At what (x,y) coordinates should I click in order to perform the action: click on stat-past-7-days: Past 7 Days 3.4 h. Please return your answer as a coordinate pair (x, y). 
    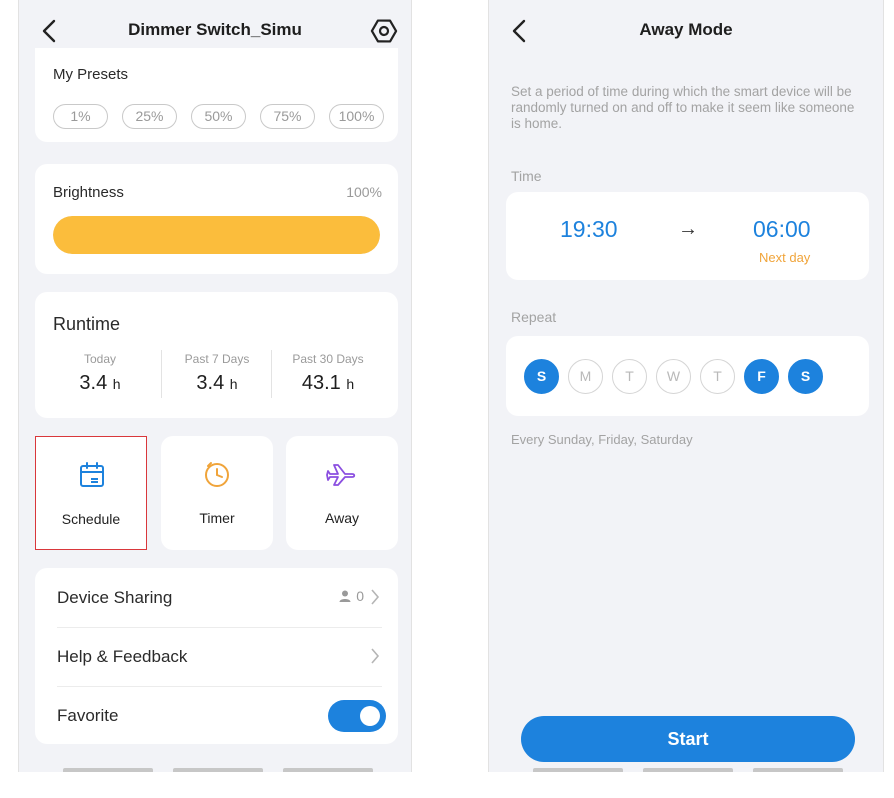
    Looking at the image, I should click on (217, 373).